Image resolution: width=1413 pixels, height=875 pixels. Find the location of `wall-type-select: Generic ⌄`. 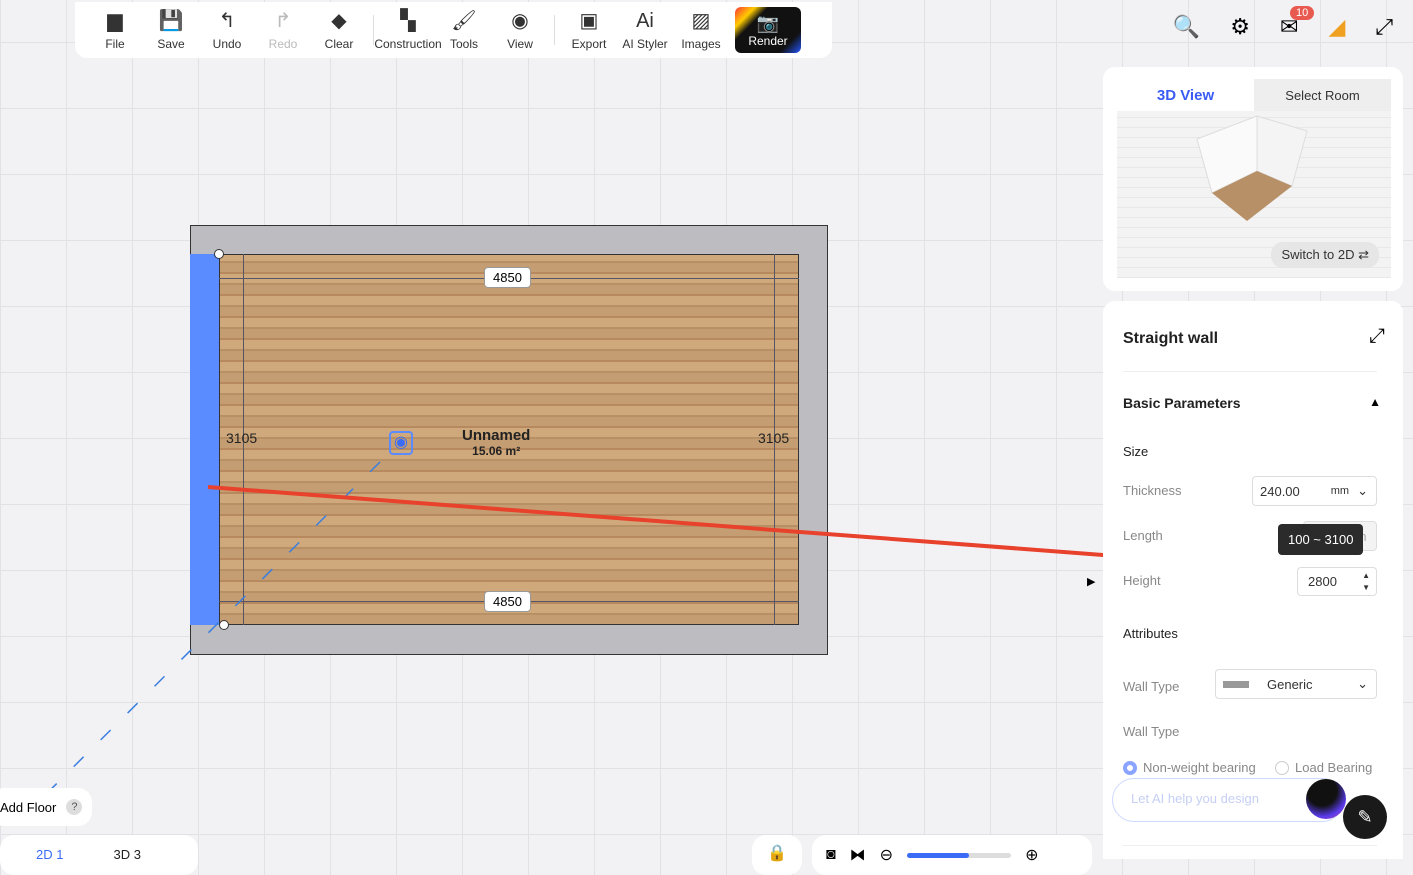

wall-type-select: Generic ⌄ is located at coordinates (1296, 684).